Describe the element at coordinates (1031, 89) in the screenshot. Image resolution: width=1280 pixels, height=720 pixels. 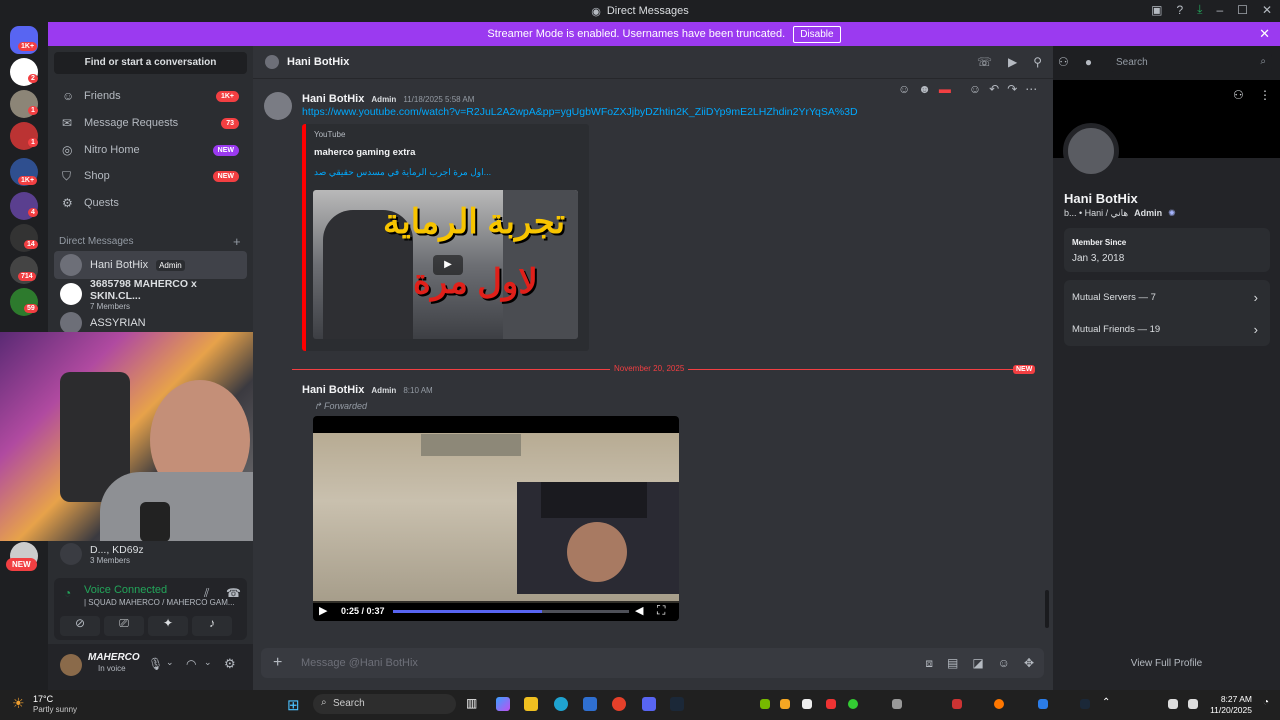
I see `more-options-icon: ⋯` at that location.